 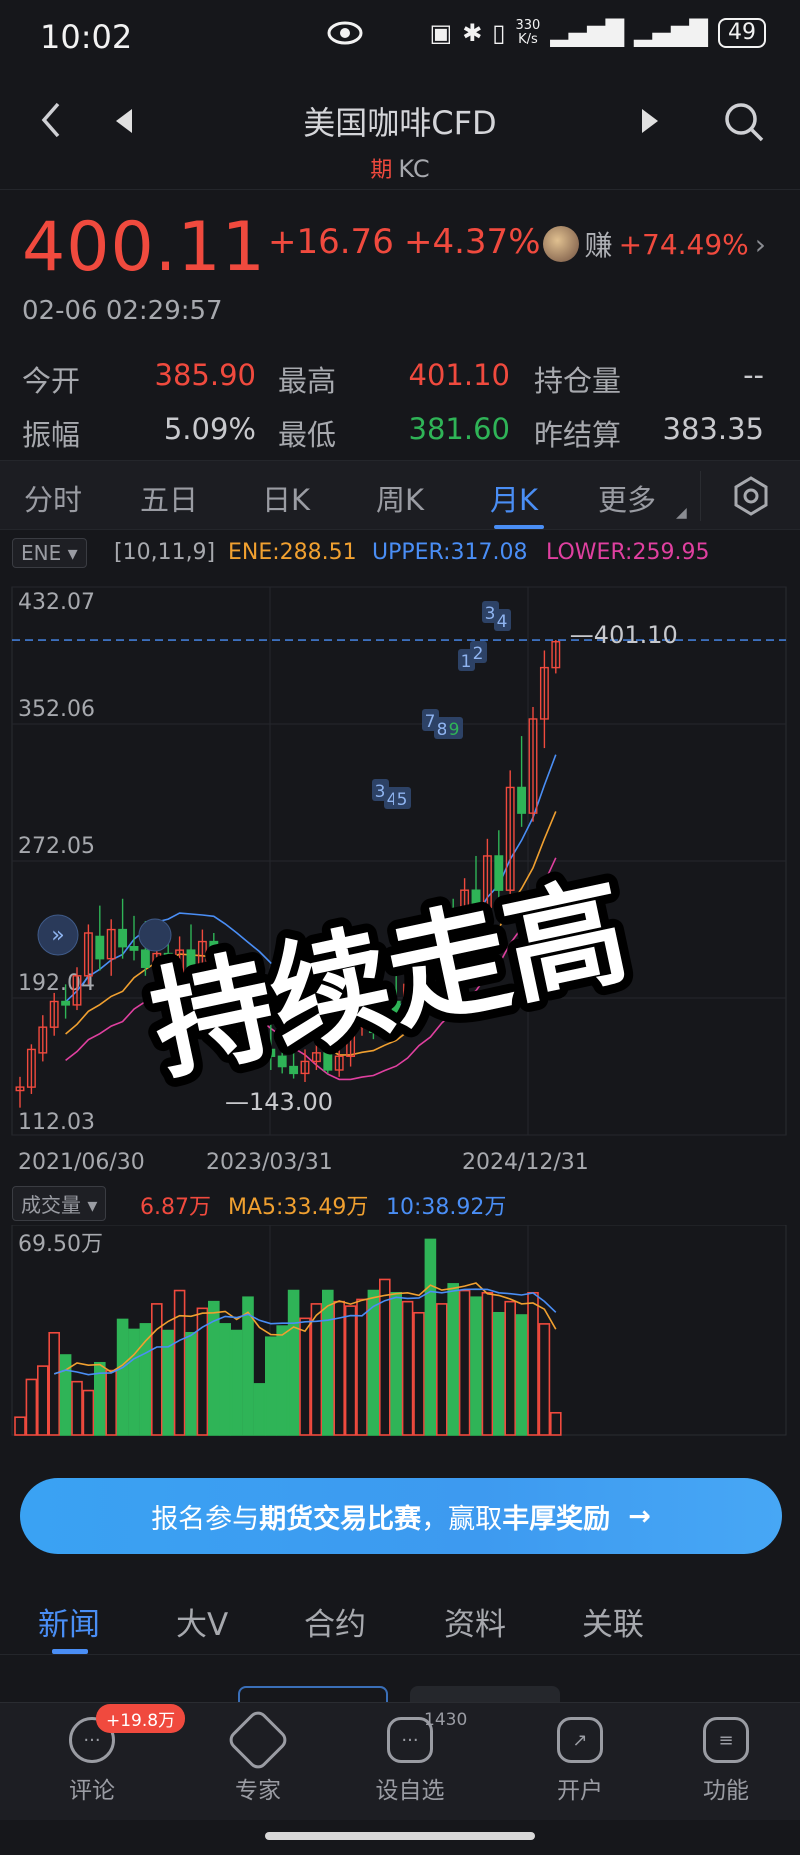 What do you see at coordinates (69, 1621) in the screenshot?
I see `tab-news: 新闻` at bounding box center [69, 1621].